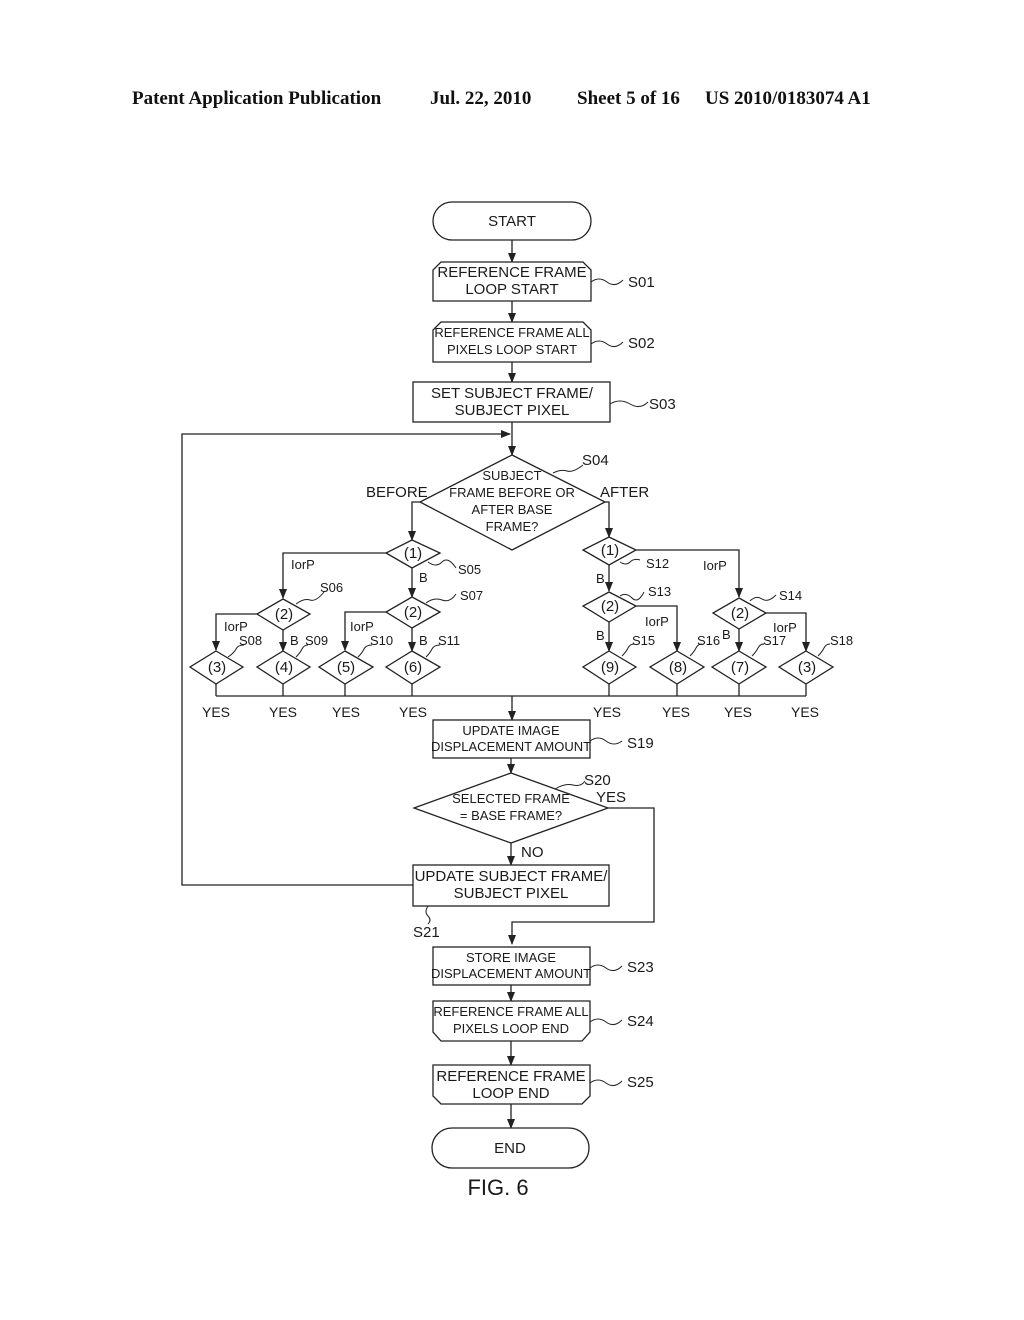 This screenshot has width=1024, height=1320. I want to click on svg-text: S10, so click(381, 640).